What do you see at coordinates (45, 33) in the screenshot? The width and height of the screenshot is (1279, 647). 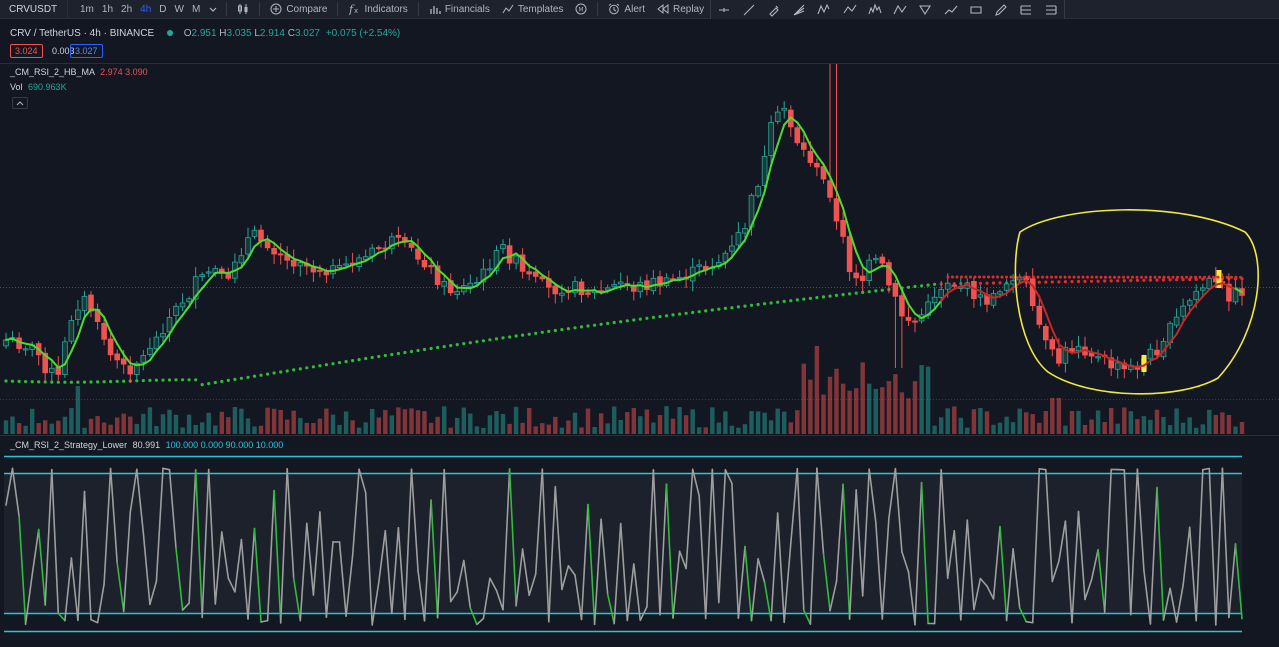 I see `legend-symbol: CRV / TetherUS` at bounding box center [45, 33].